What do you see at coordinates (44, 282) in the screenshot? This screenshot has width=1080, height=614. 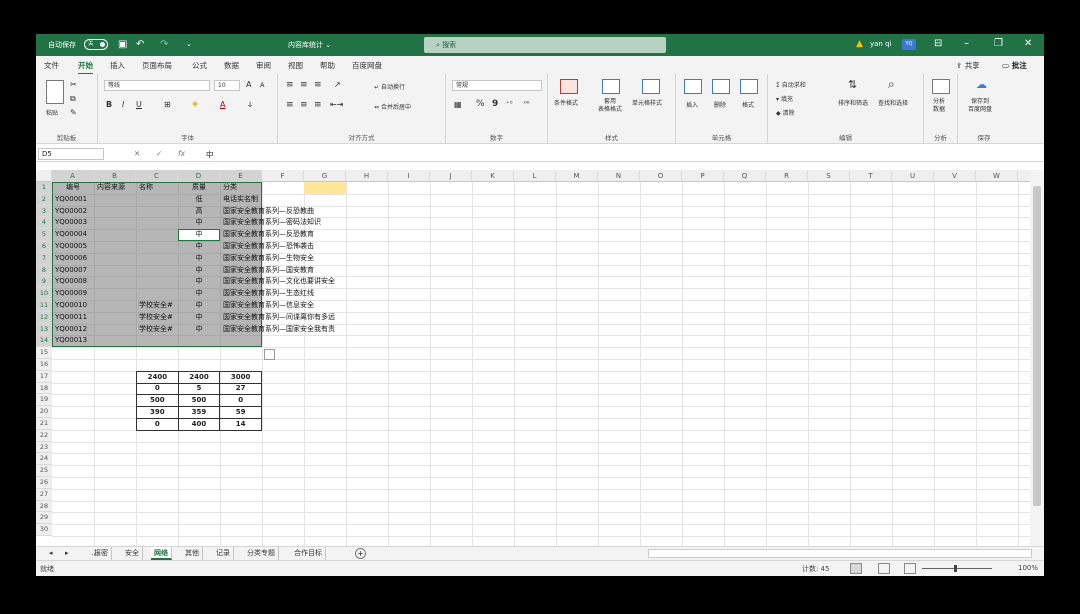 I see `row-header-9: 9` at bounding box center [44, 282].